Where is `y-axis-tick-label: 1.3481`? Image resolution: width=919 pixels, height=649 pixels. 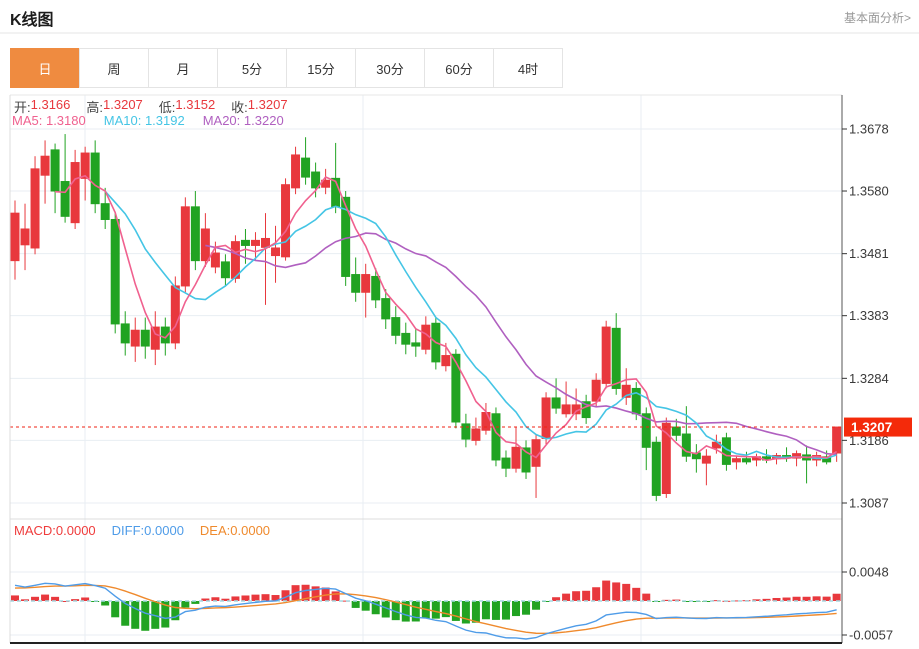
y-axis-tick-label: 1.3481 is located at coordinates (869, 253).